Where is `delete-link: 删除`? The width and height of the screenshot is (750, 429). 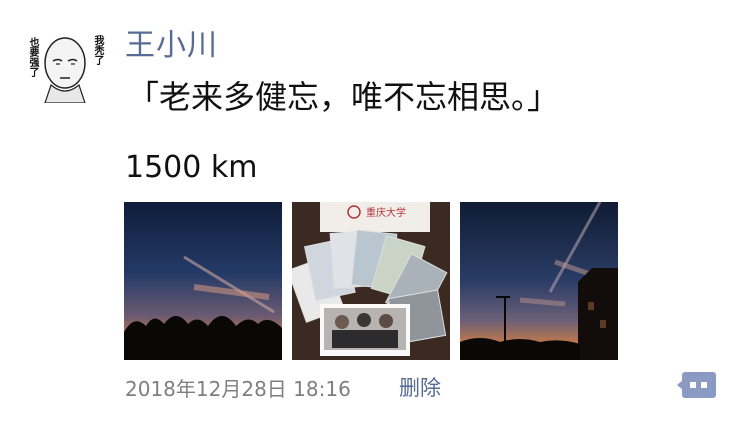 delete-link: 删除 is located at coordinates (420, 387).